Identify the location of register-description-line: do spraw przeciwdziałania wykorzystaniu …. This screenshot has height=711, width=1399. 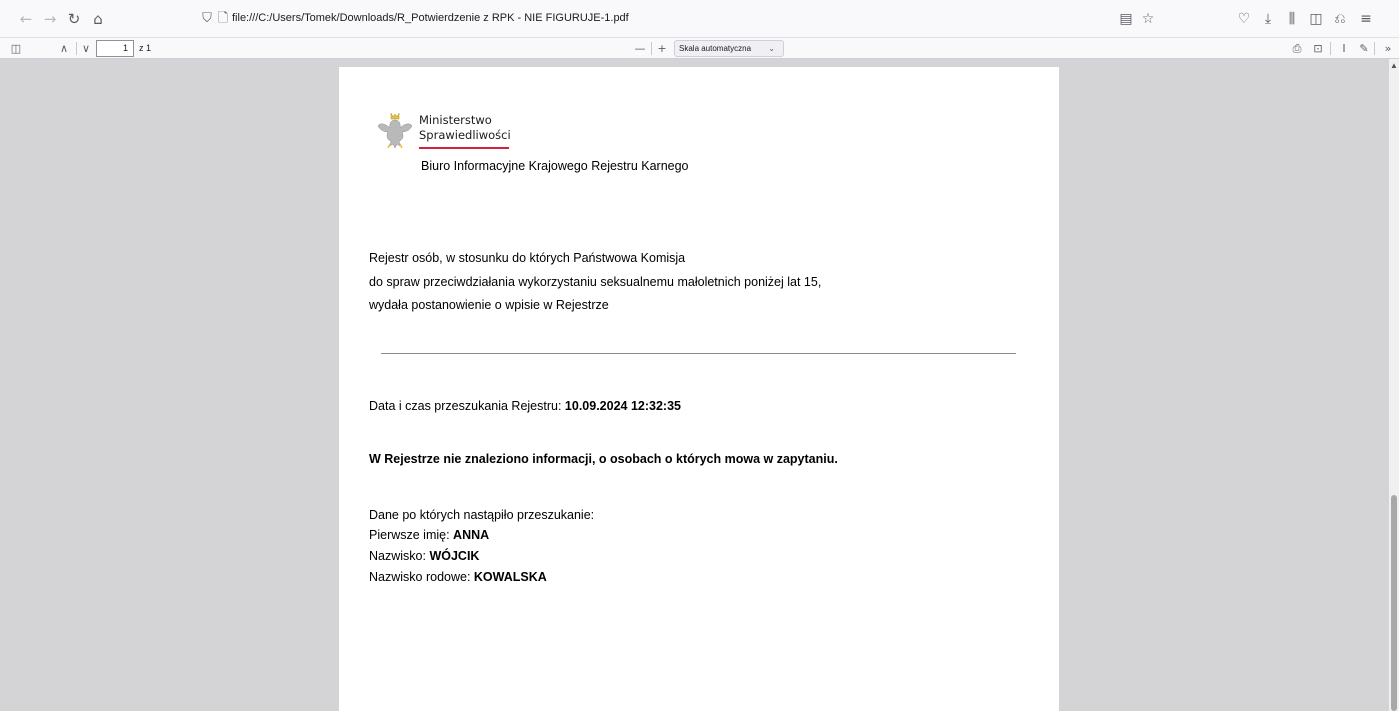
(595, 282).